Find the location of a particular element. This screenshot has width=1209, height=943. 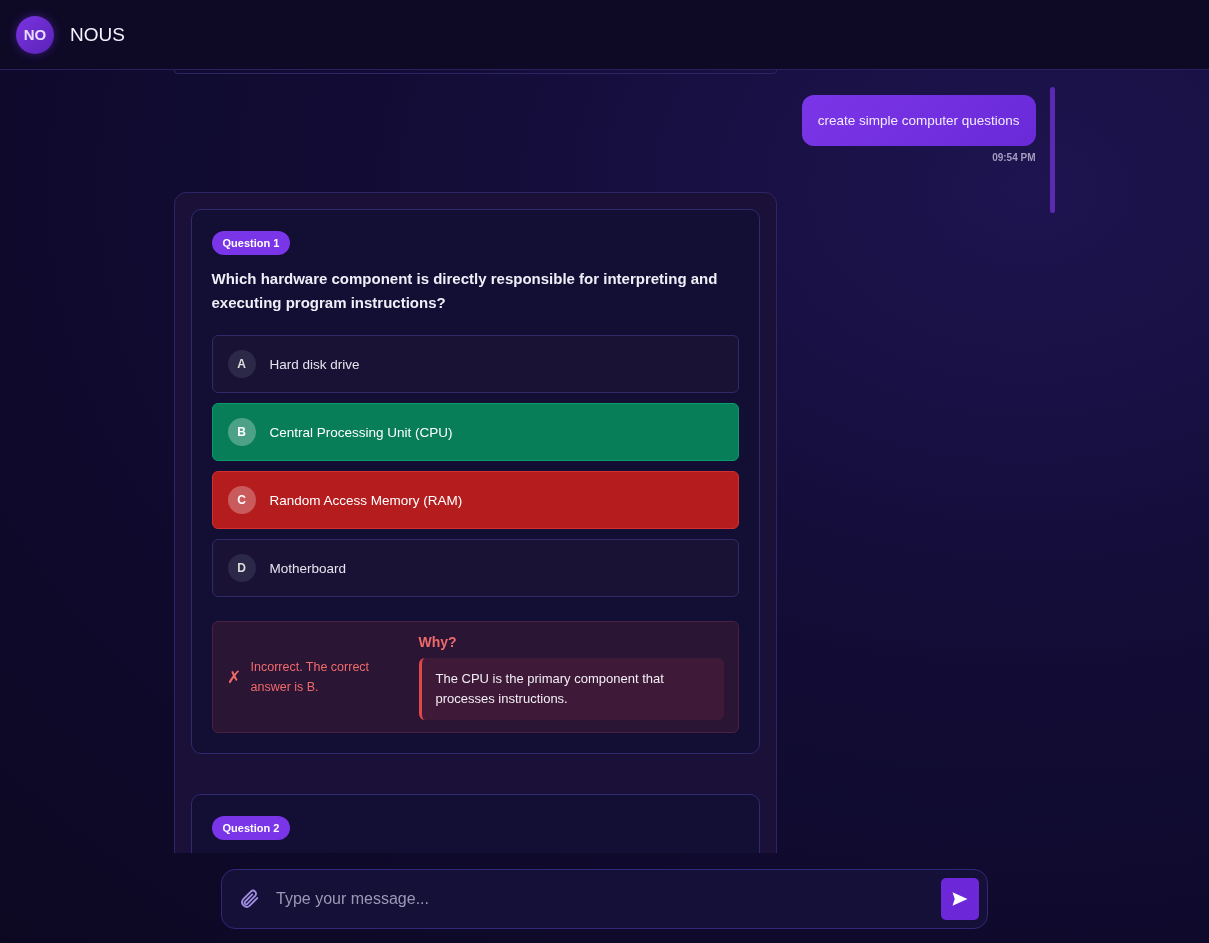

option-letter: D is located at coordinates (241, 568).